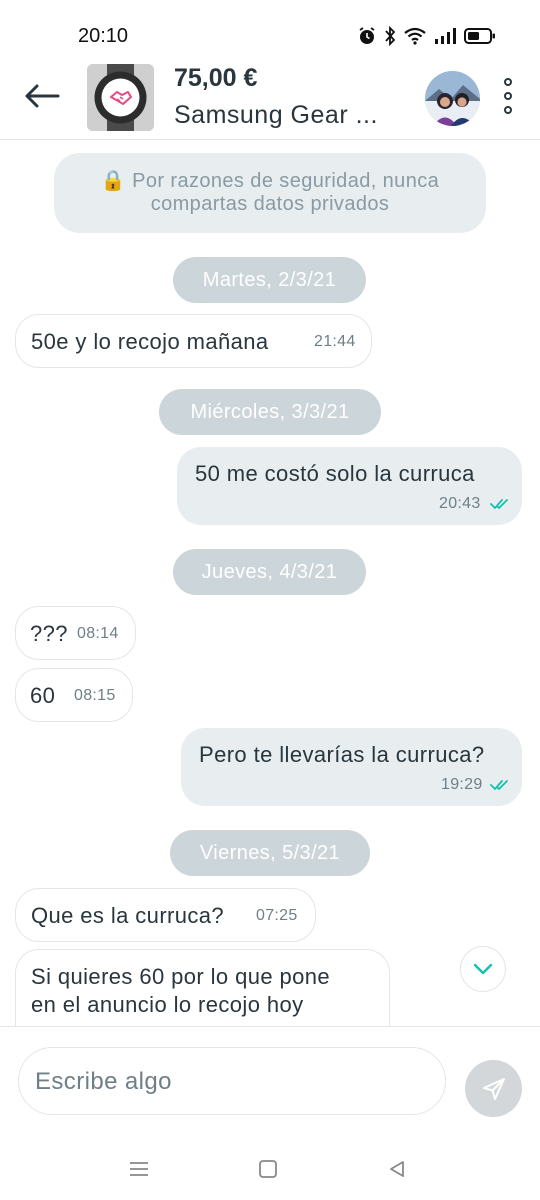 This screenshot has width=540, height=1200. Describe the element at coordinates (150, 341) in the screenshot. I see `message-text: 50e y lo recojo mañana` at that location.